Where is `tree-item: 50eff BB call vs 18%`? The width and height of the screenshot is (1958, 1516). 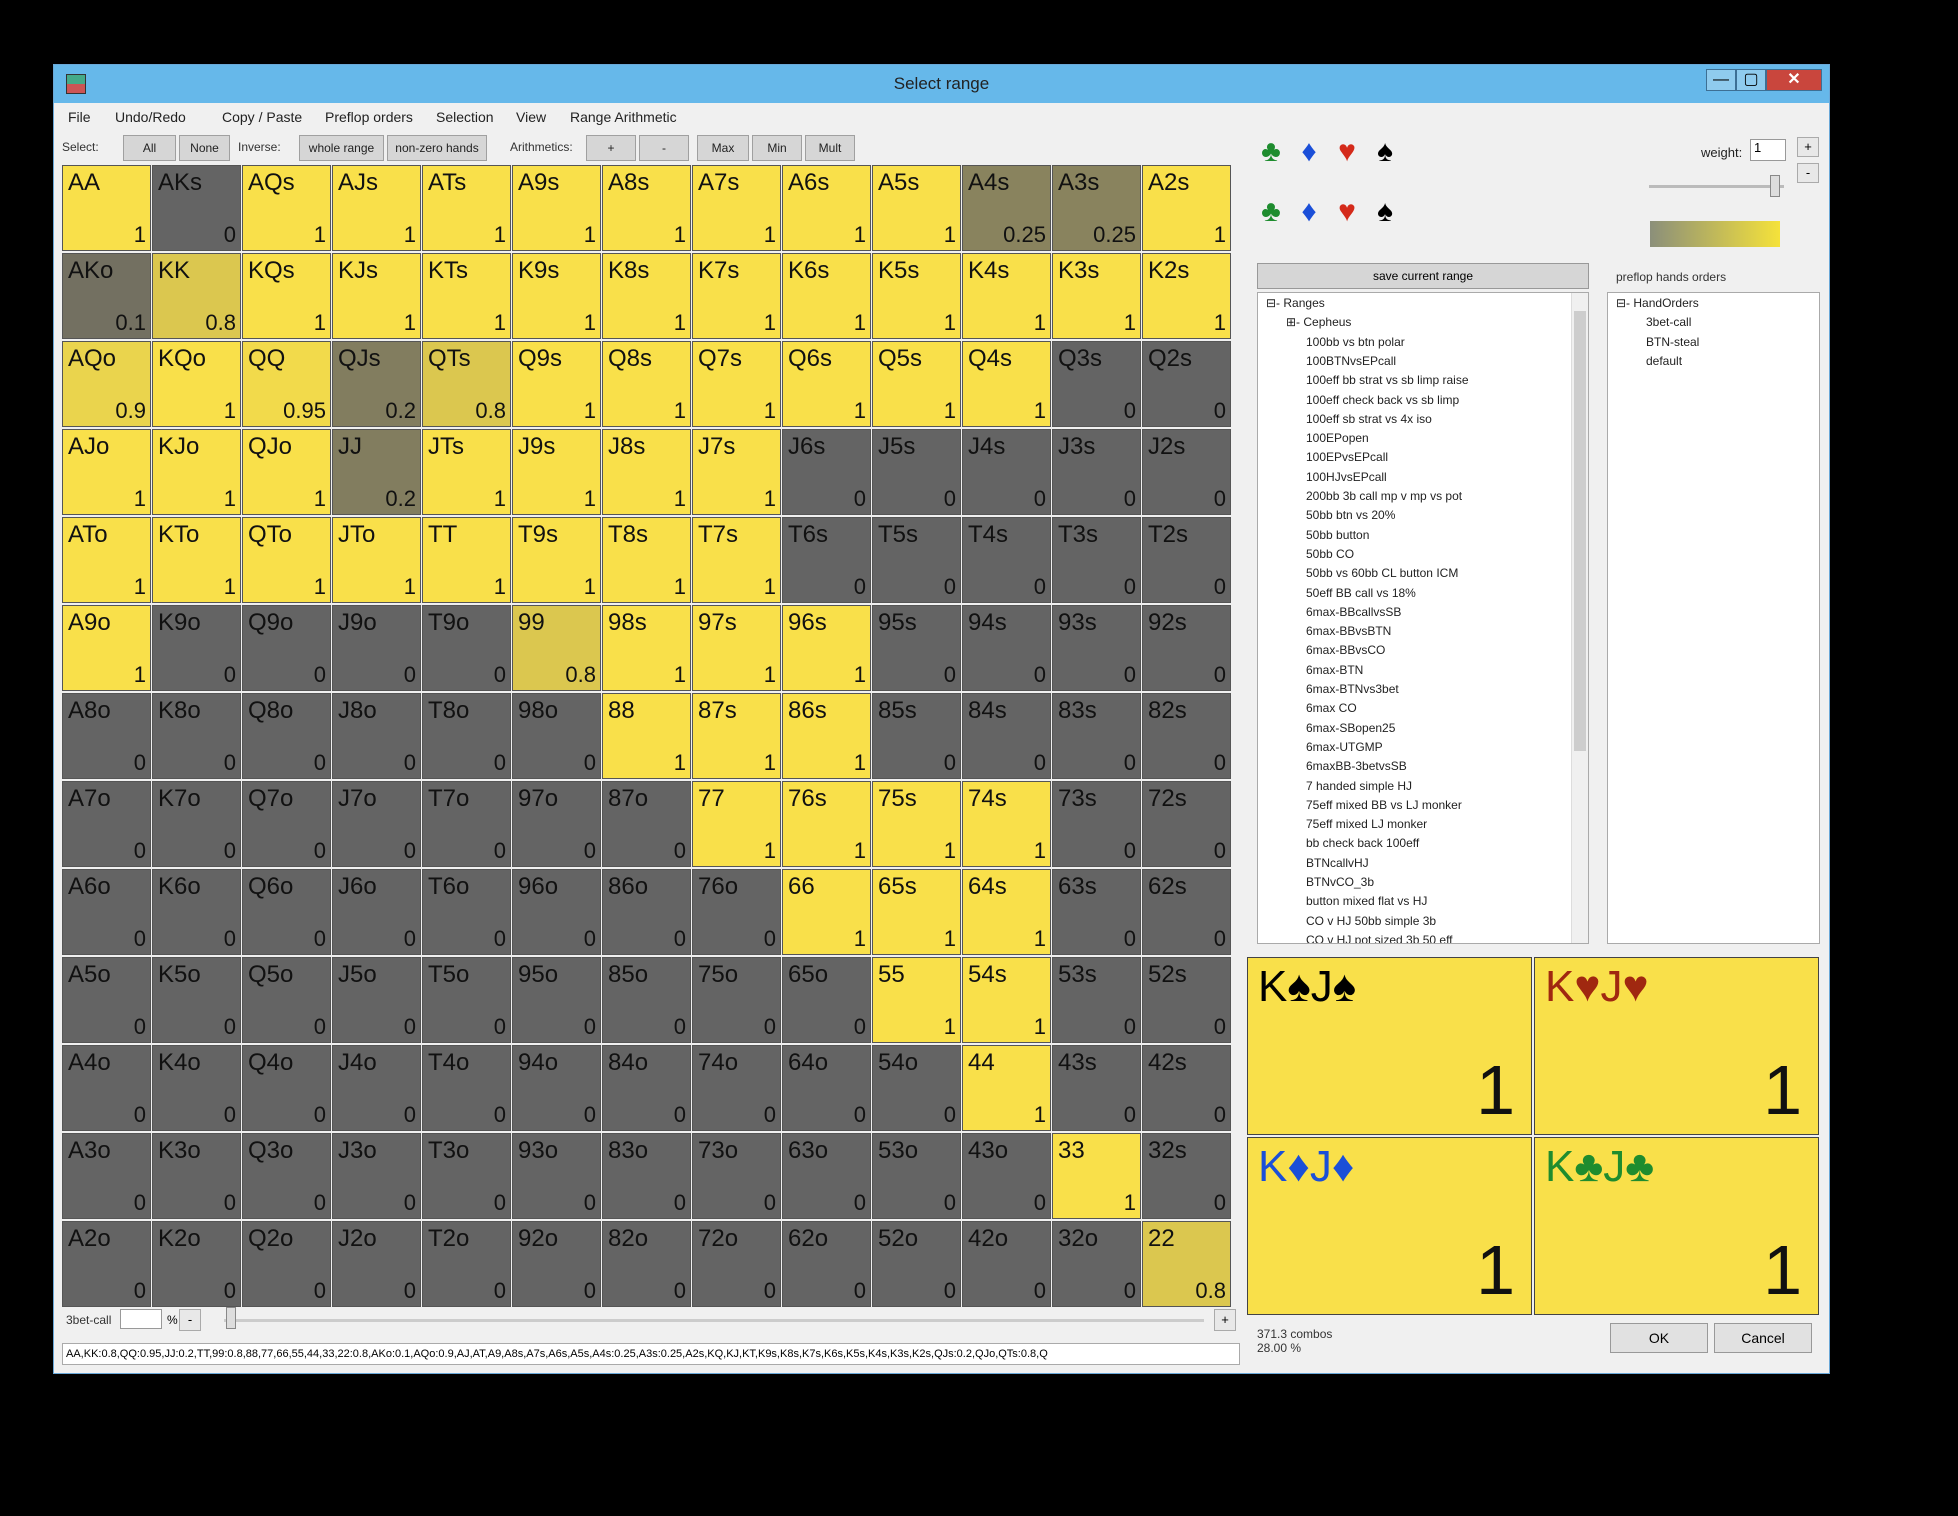
tree-item: 50eff BB call vs 18% is located at coordinates (1361, 593).